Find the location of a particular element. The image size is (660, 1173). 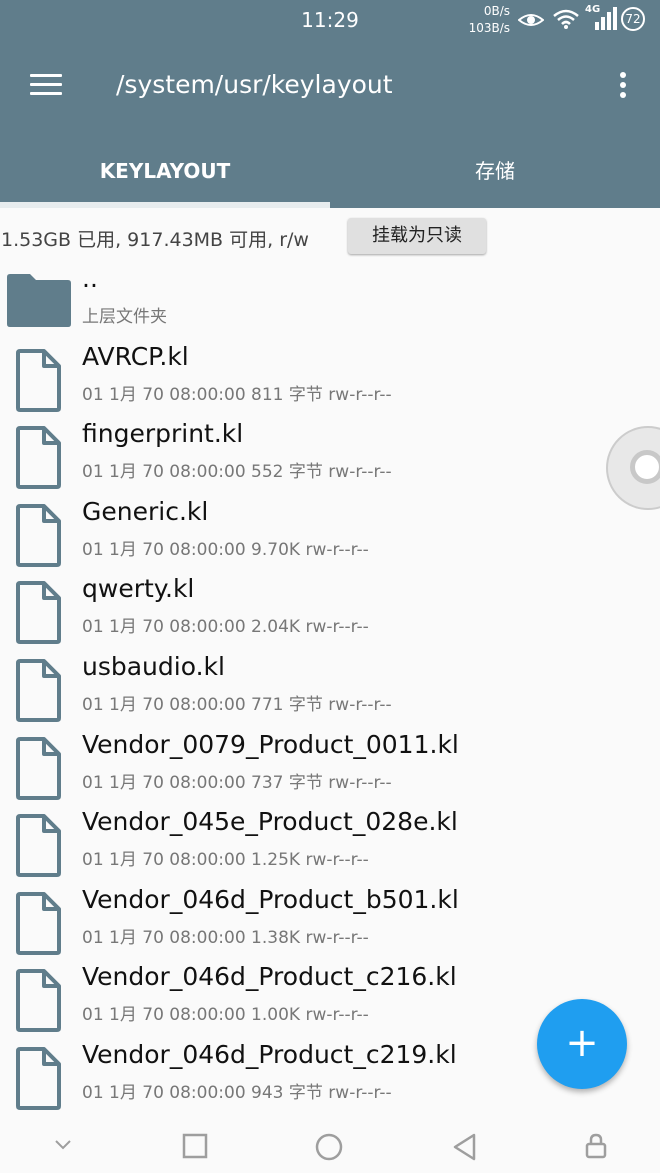

back-icon is located at coordinates (465, 1147).